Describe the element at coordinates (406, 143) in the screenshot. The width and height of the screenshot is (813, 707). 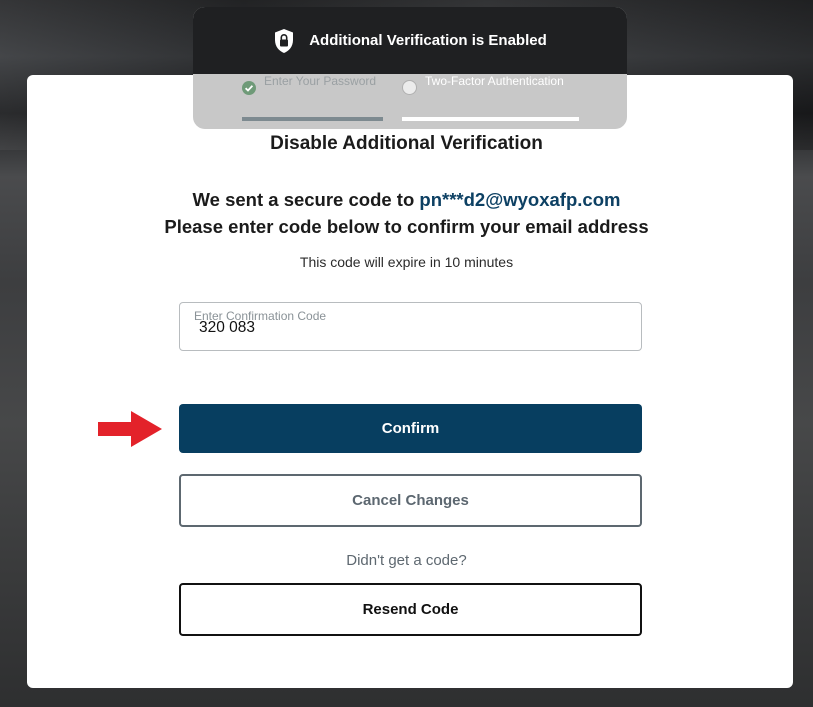
I see `modal-title: Disable Additional Verification` at that location.